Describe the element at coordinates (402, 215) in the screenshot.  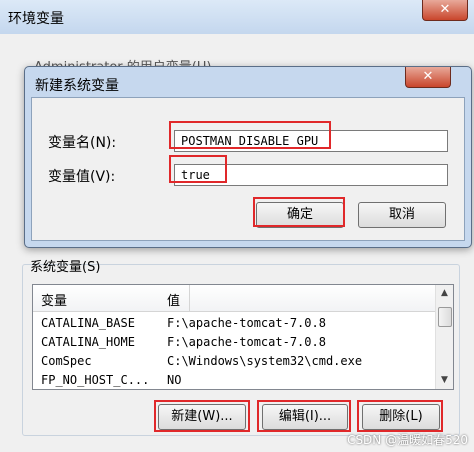
I see `cancel-button: 取消` at that location.